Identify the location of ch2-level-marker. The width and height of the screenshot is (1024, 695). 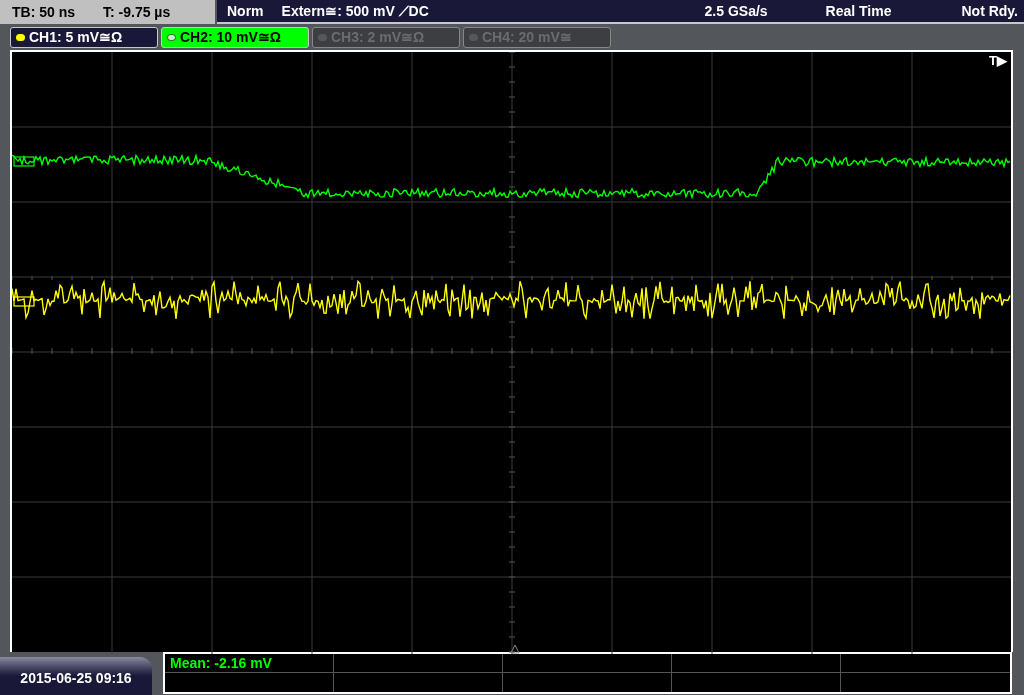
(24, 161).